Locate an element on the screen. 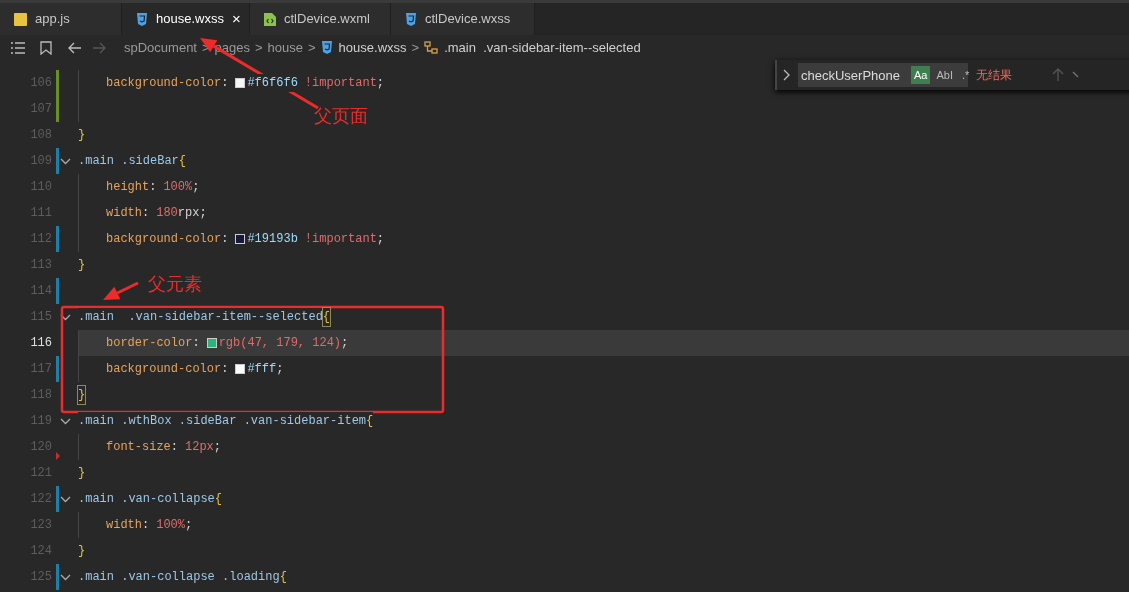 The height and width of the screenshot is (592, 1129). annotation-label: 父元素 is located at coordinates (175, 284).